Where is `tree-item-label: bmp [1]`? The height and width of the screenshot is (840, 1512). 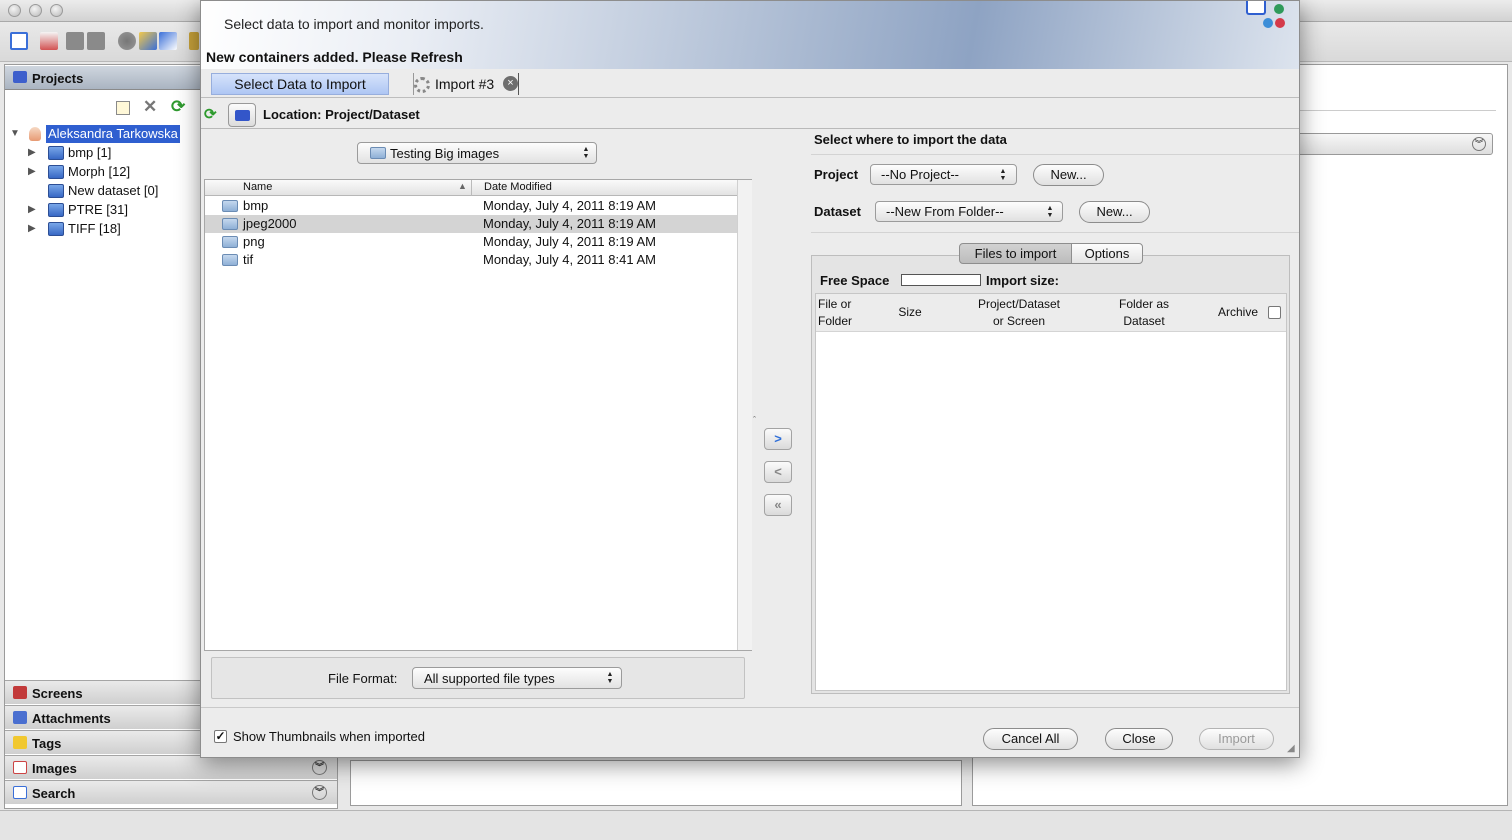
tree-item-label: bmp [1] is located at coordinates (90, 152).